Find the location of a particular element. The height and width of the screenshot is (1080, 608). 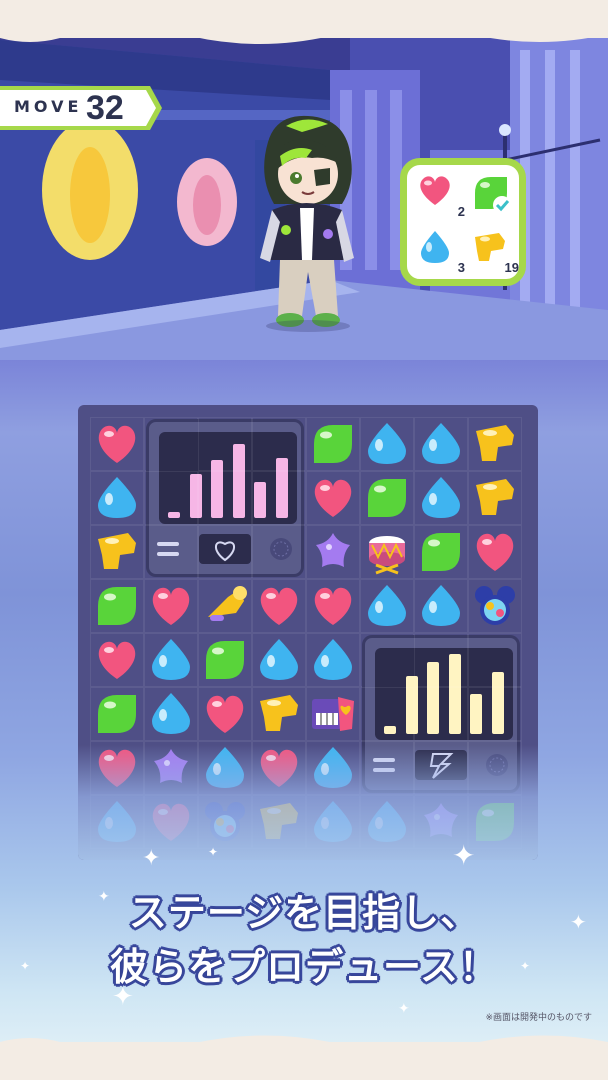

goal-blue: 3 is located at coordinates (440, 252).